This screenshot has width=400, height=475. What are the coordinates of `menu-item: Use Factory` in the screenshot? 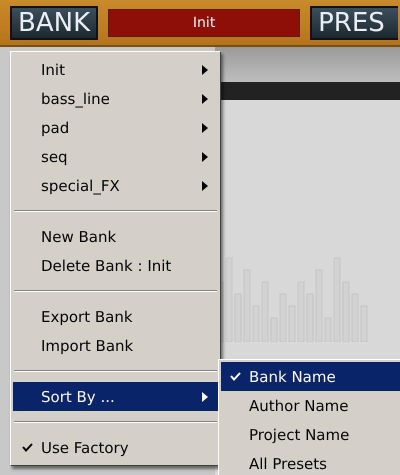 It's located at (115, 447).